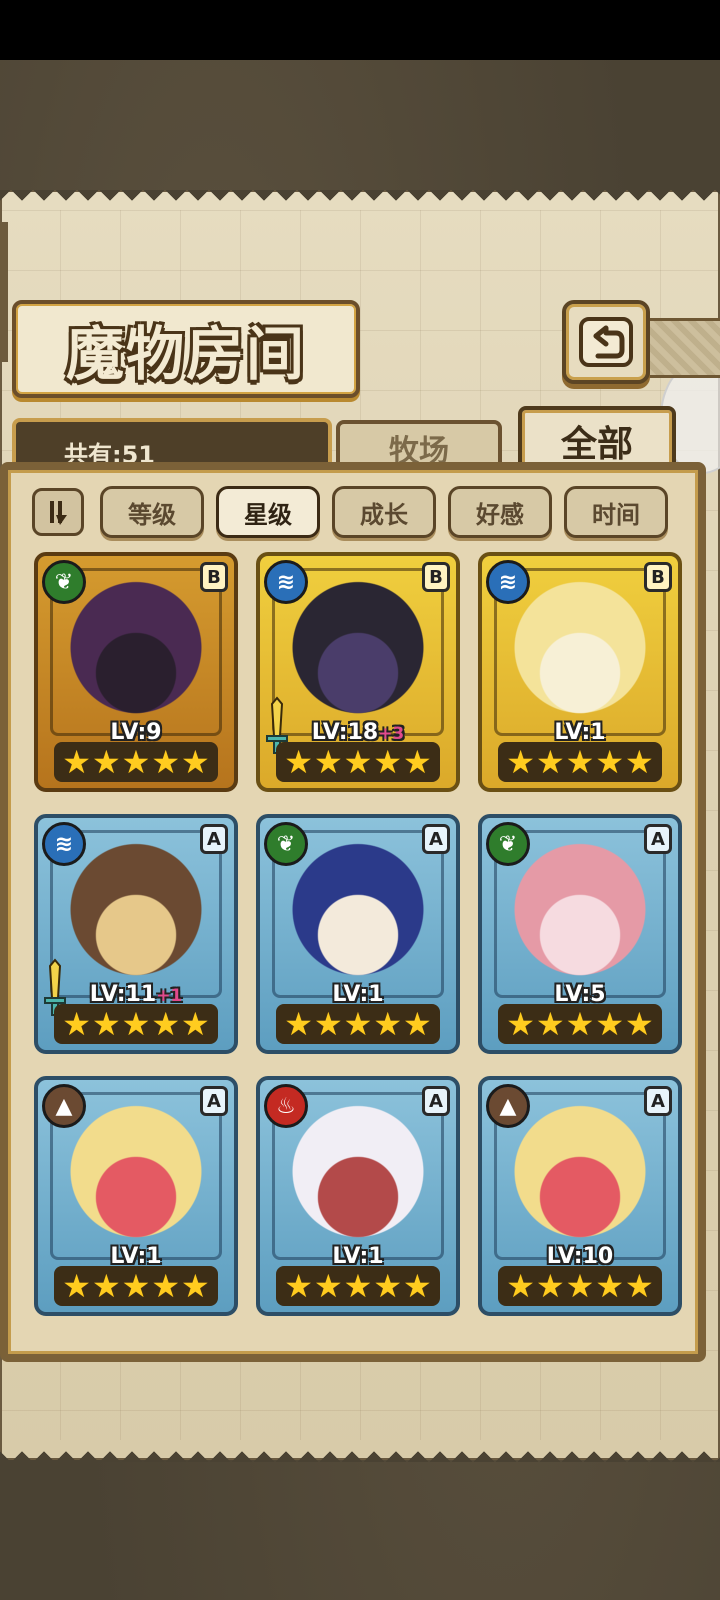 The width and height of the screenshot is (720, 1600). Describe the element at coordinates (606, 342) in the screenshot. I see `back-button` at that location.